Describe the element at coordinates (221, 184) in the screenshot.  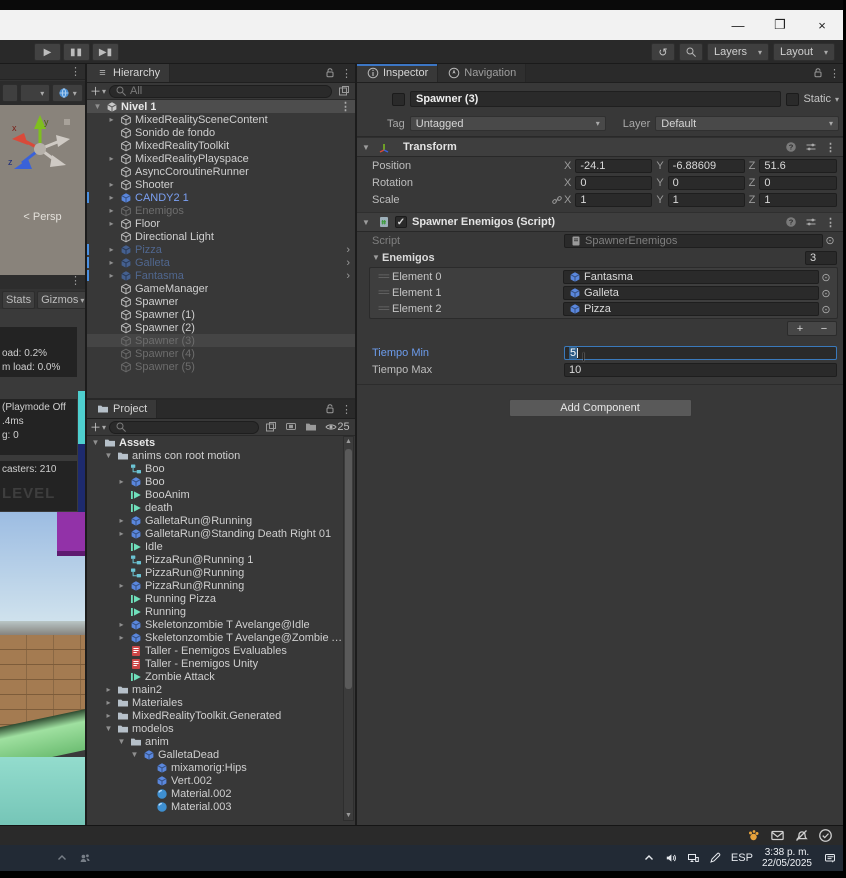
I see `hierarchy-row: ▸ Shooter` at that location.